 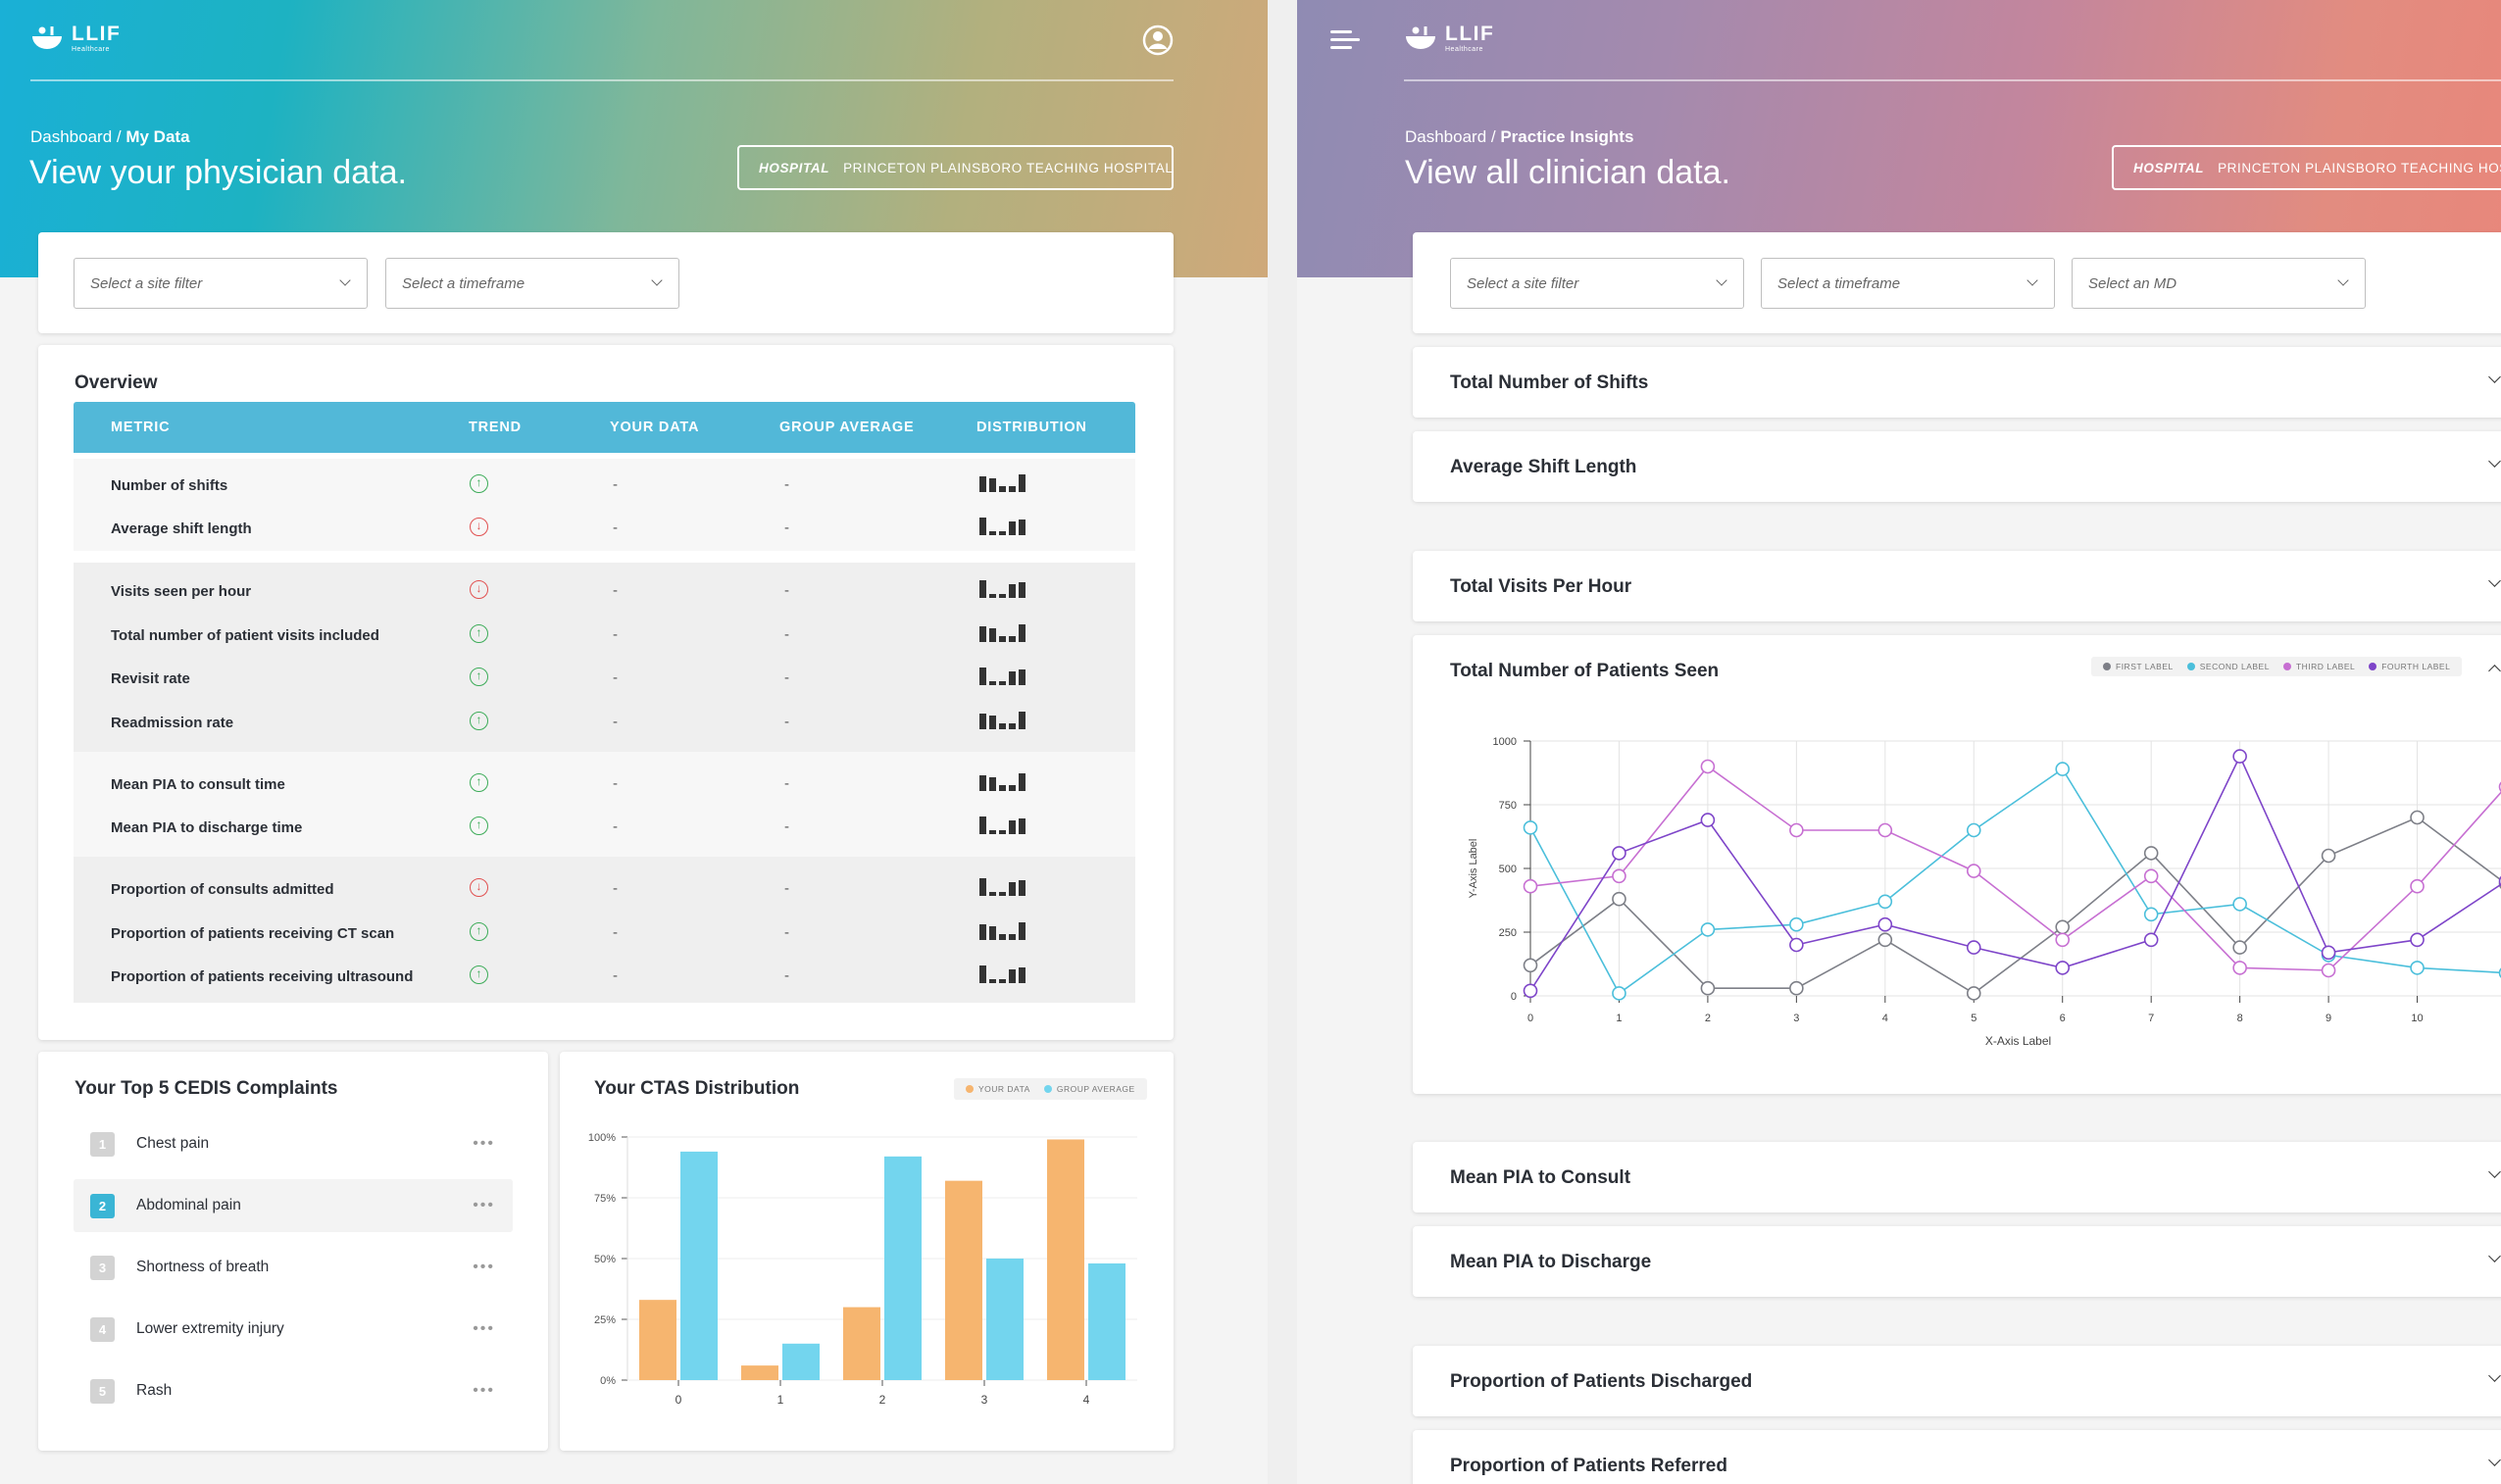 What do you see at coordinates (604, 786) in the screenshot?
I see `table-row: Mean PIA to consult time ↑ - -` at bounding box center [604, 786].